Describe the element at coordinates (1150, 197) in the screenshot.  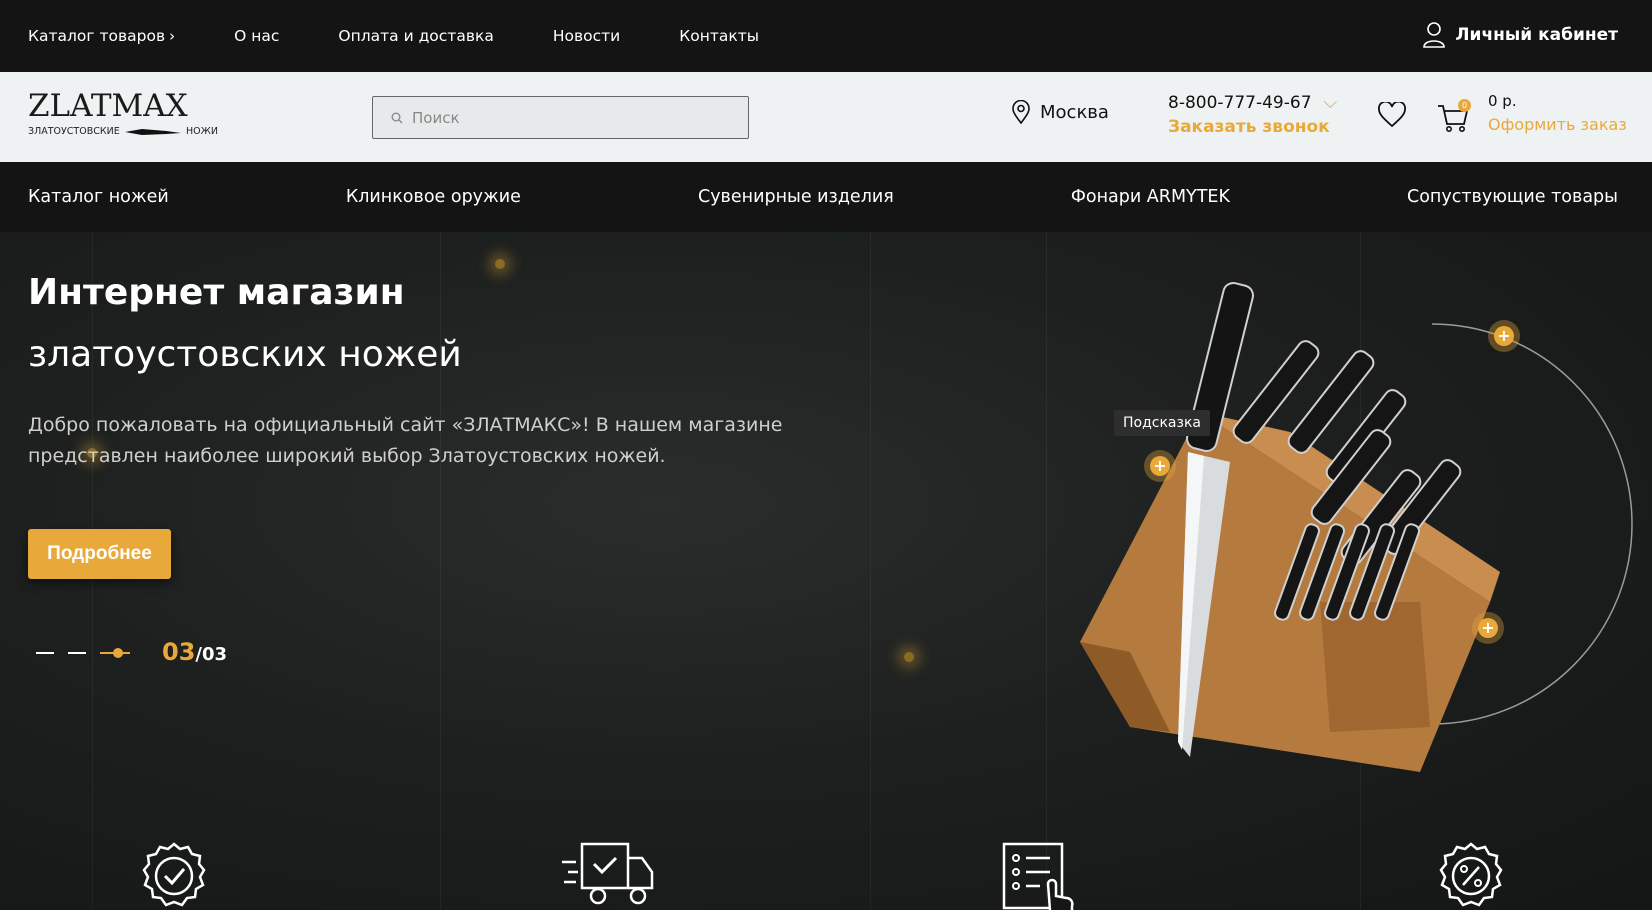
I see `main-nav-armytek-flashlights: Фонари ARMYTEK` at that location.